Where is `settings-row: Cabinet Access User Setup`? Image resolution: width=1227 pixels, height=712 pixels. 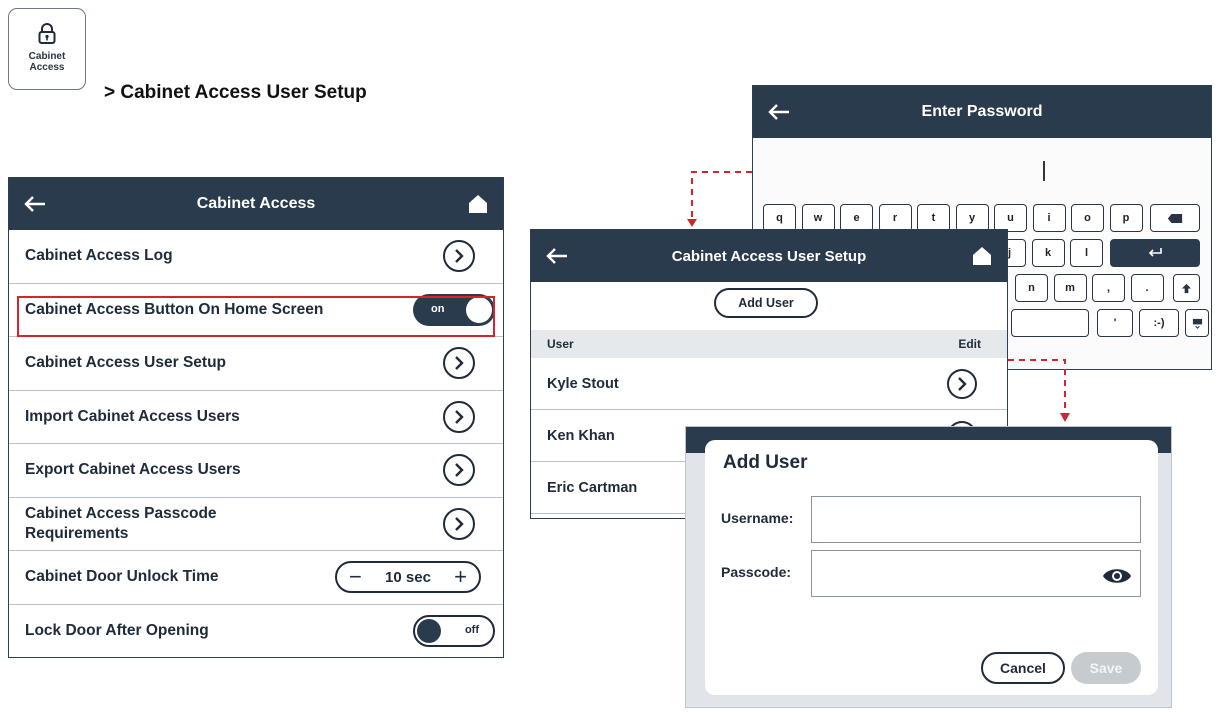 settings-row: Cabinet Access User Setup is located at coordinates (256, 364).